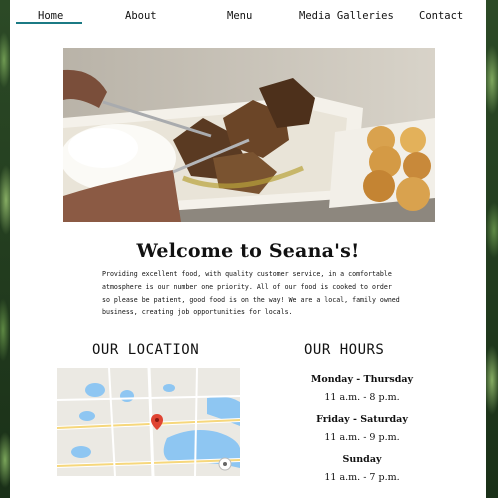  I want to click on hours-day: Sunday, so click(362, 459).